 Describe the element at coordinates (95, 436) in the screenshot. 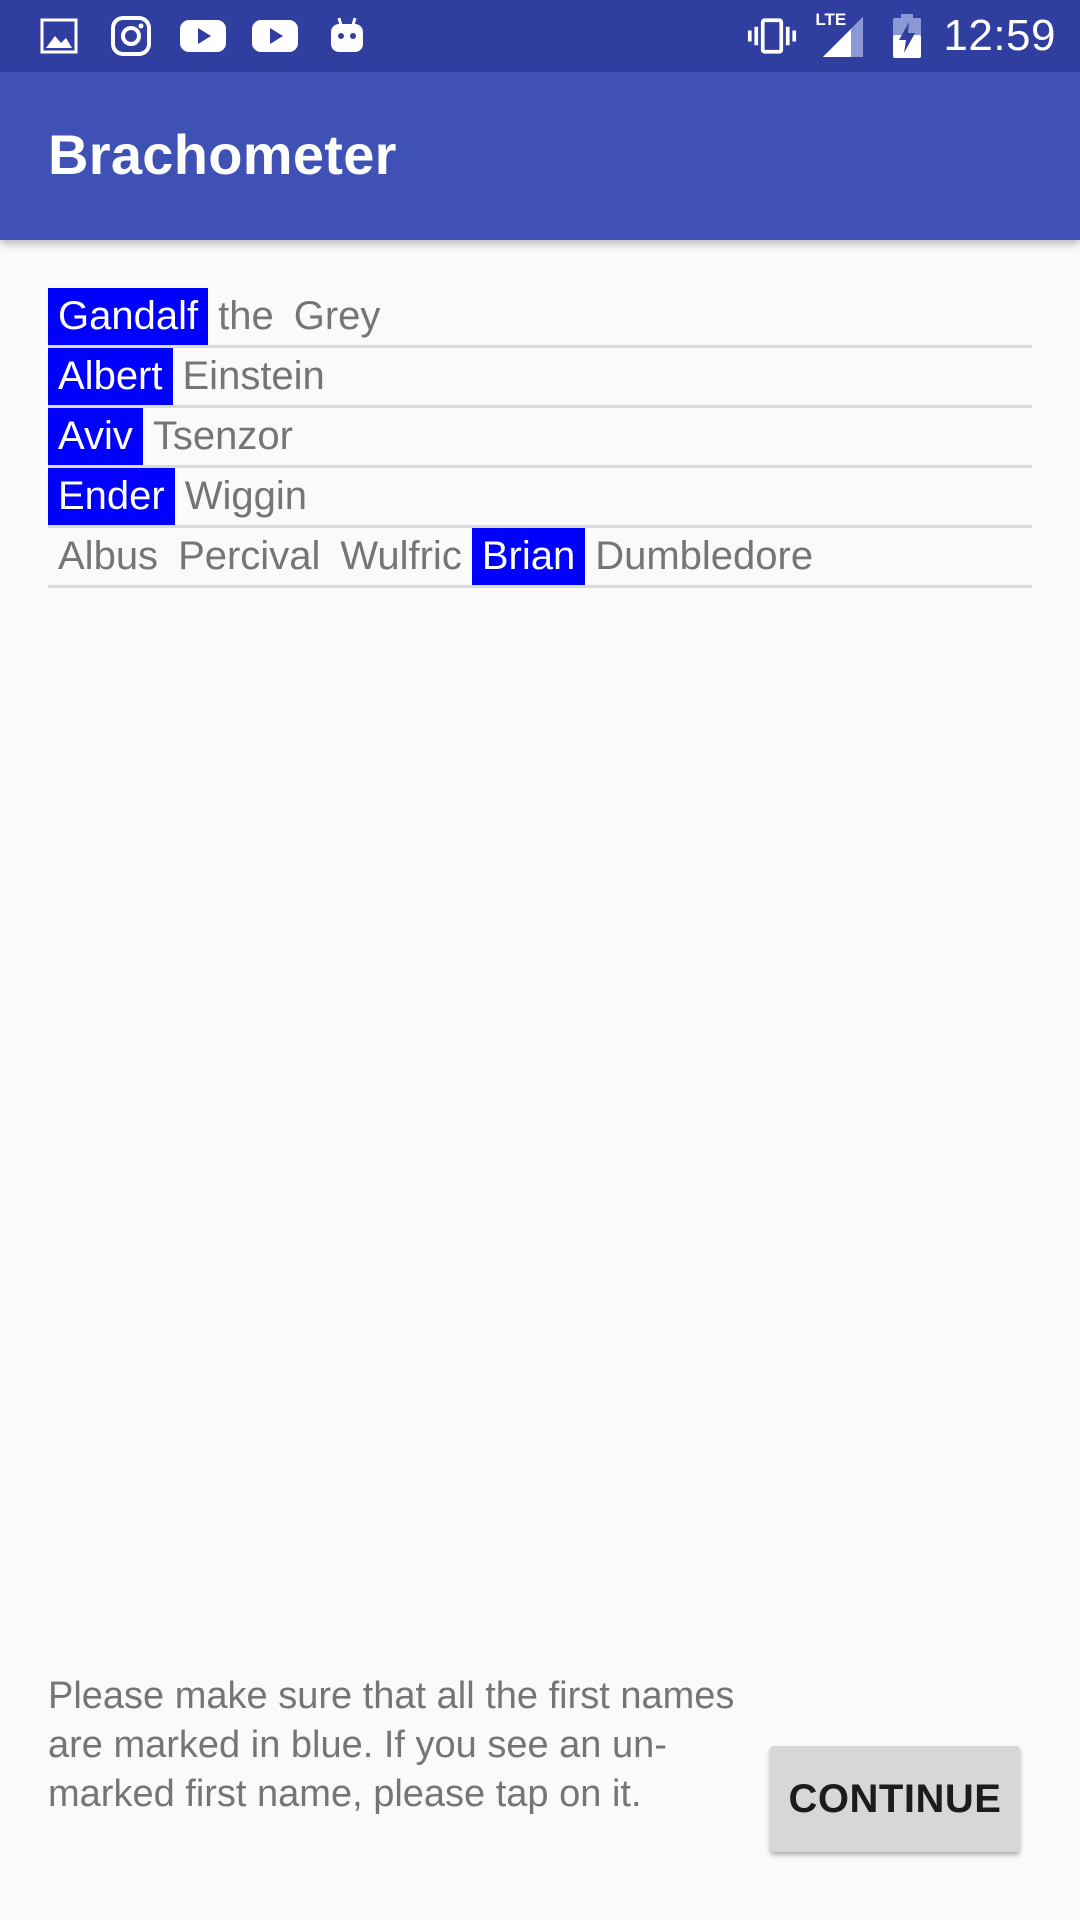

I see `marked-name-word: Aviv` at that location.